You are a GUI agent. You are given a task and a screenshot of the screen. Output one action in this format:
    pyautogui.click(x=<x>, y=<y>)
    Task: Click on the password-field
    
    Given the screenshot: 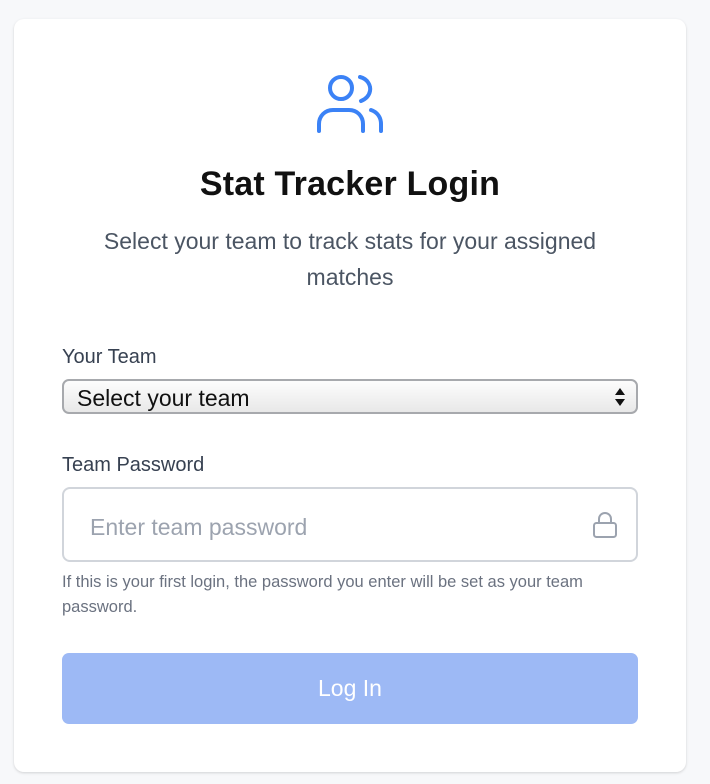 What is the action you would take?
    pyautogui.click(x=350, y=524)
    